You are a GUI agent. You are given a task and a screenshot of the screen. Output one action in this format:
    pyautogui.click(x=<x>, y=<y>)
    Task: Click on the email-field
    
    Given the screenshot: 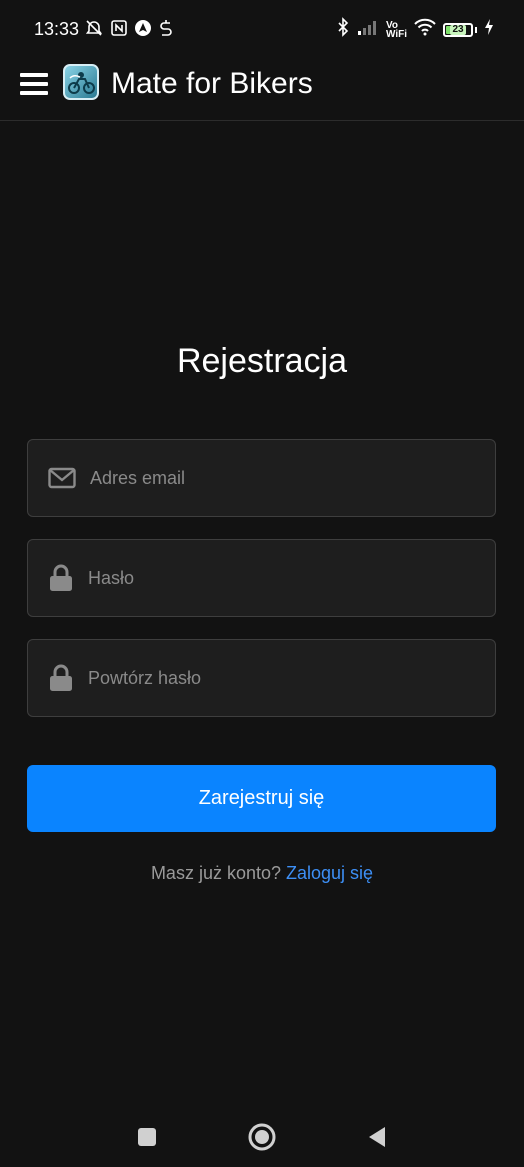 What is the action you would take?
    pyautogui.click(x=261, y=478)
    